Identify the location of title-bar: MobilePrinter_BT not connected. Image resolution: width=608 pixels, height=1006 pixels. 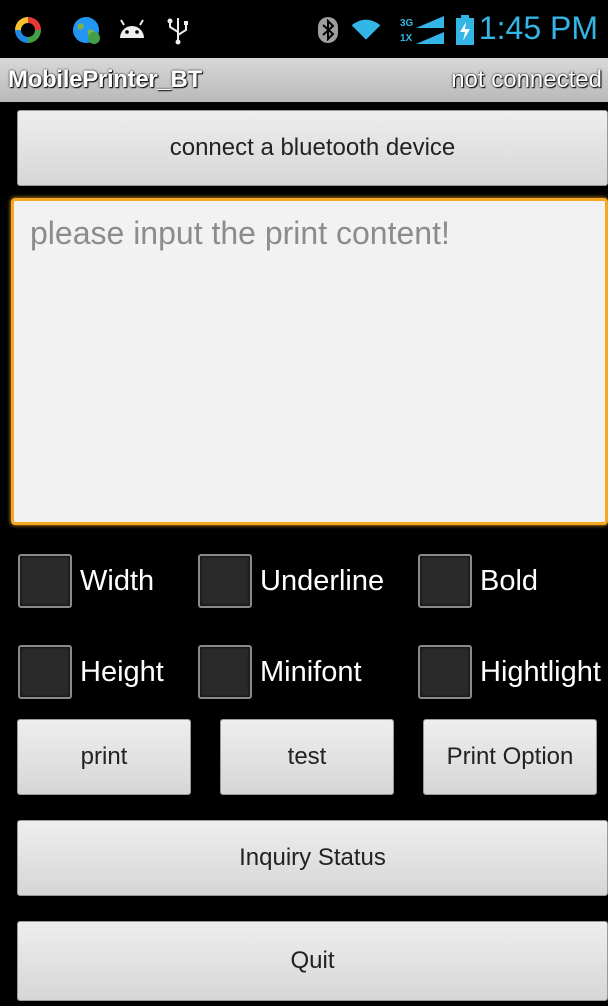
(304, 80).